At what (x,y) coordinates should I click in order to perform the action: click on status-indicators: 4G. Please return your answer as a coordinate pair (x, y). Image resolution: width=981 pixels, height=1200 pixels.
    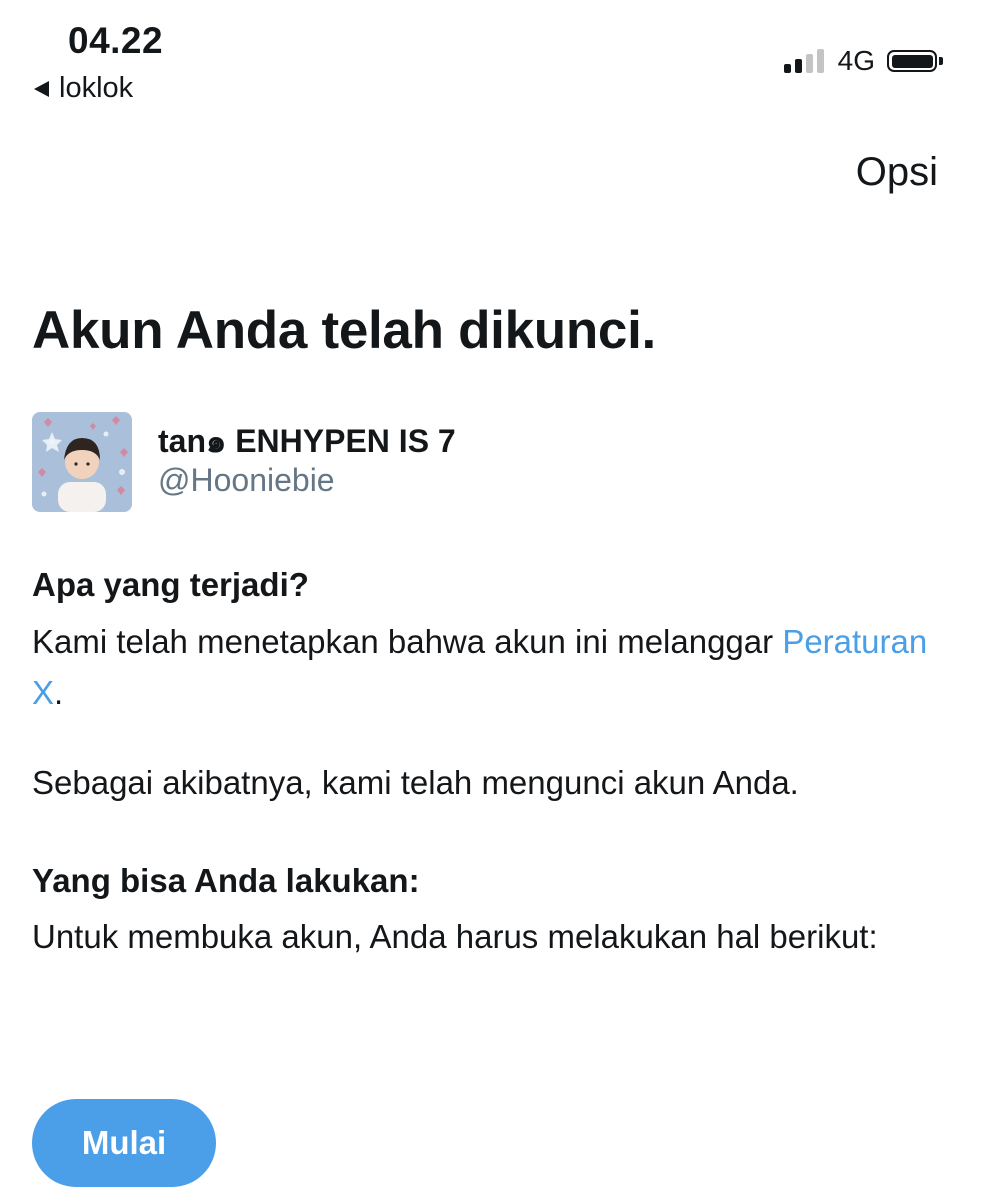
    Looking at the image, I should click on (863, 61).